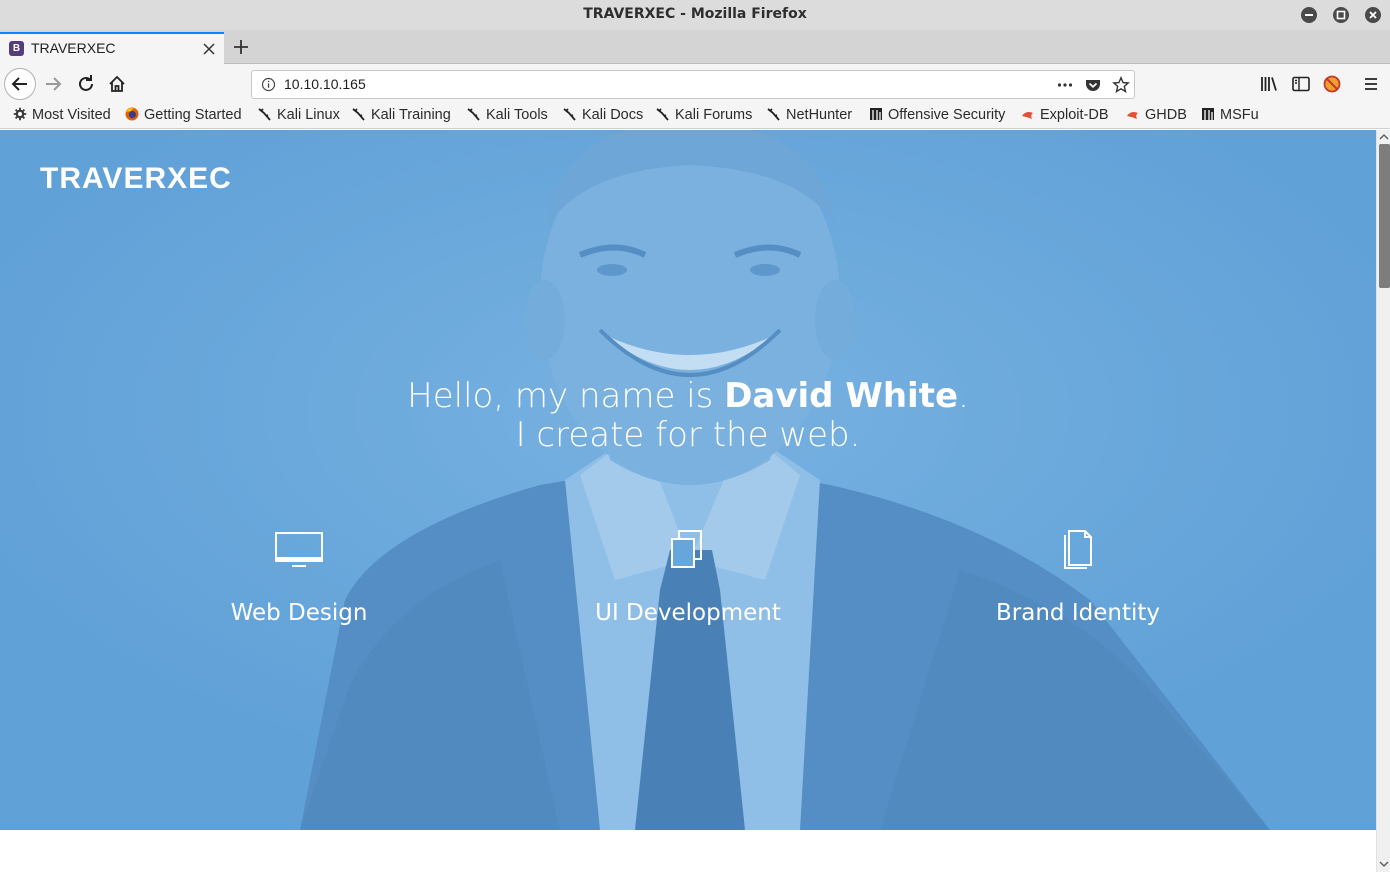 The image size is (1390, 872). Describe the element at coordinates (686, 549) in the screenshot. I see `layers-icon` at that location.